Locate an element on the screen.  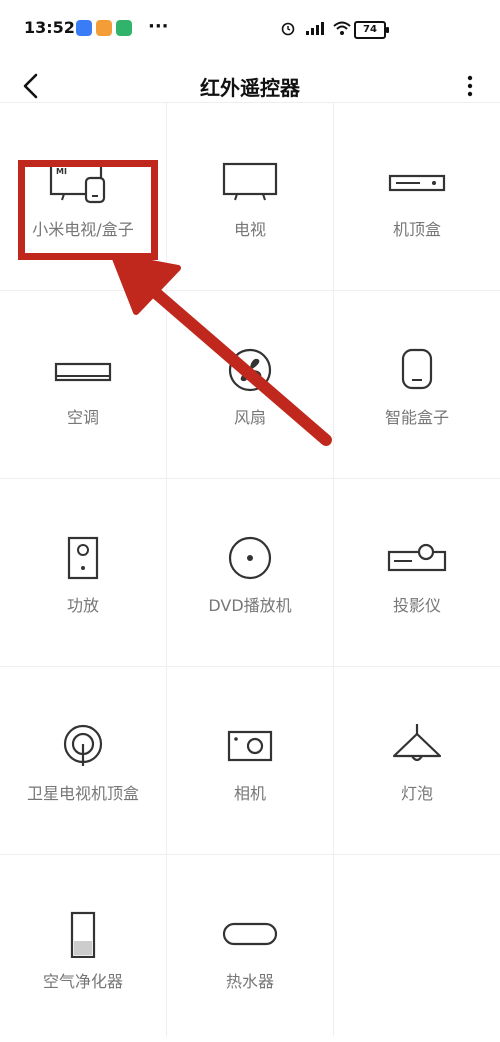
green-app-icon is located at coordinates (124, 28).